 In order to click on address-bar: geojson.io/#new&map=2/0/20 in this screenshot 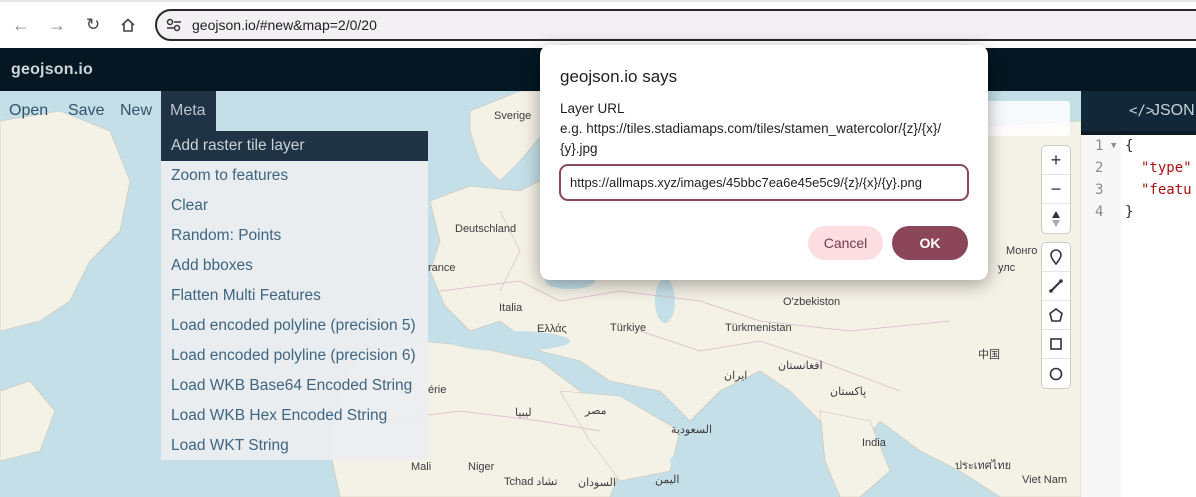, I will do `click(675, 25)`.